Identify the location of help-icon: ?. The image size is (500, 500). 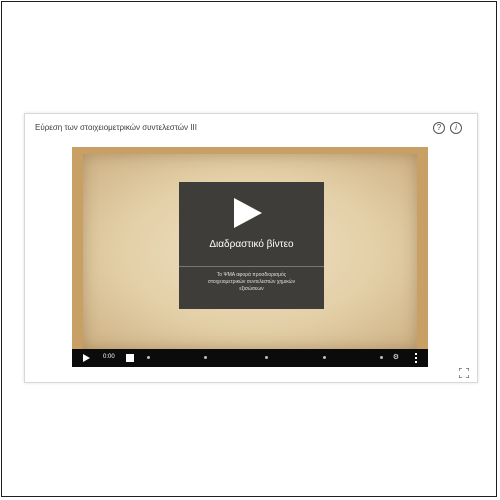
(439, 128).